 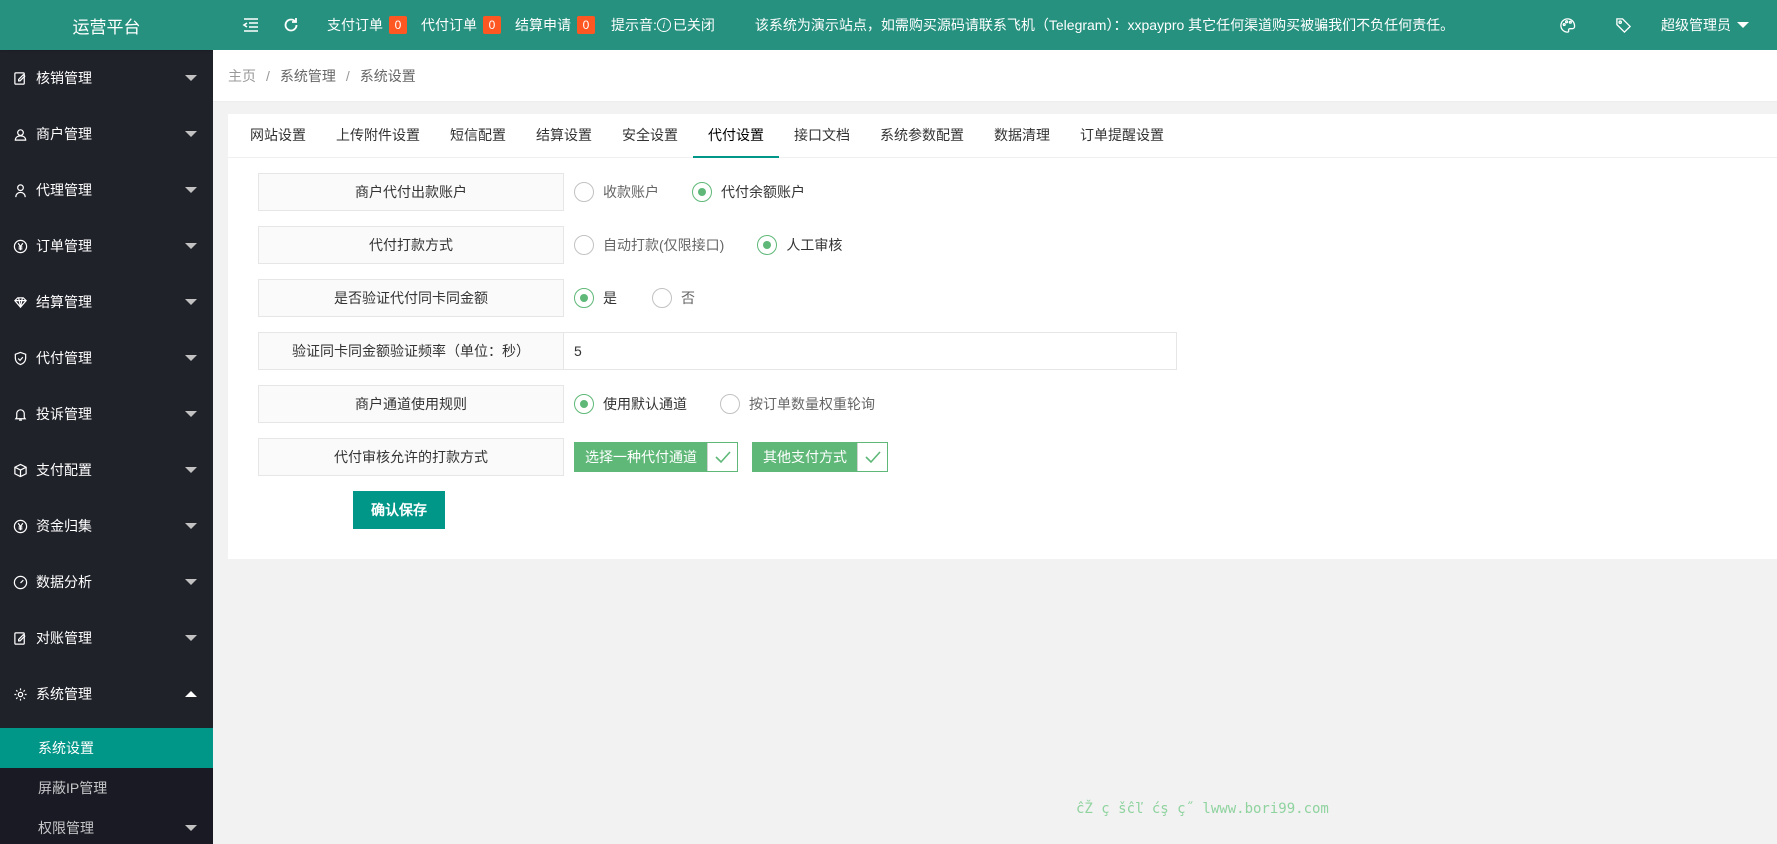 I want to click on tab-payout: 代付设置, so click(x=736, y=135).